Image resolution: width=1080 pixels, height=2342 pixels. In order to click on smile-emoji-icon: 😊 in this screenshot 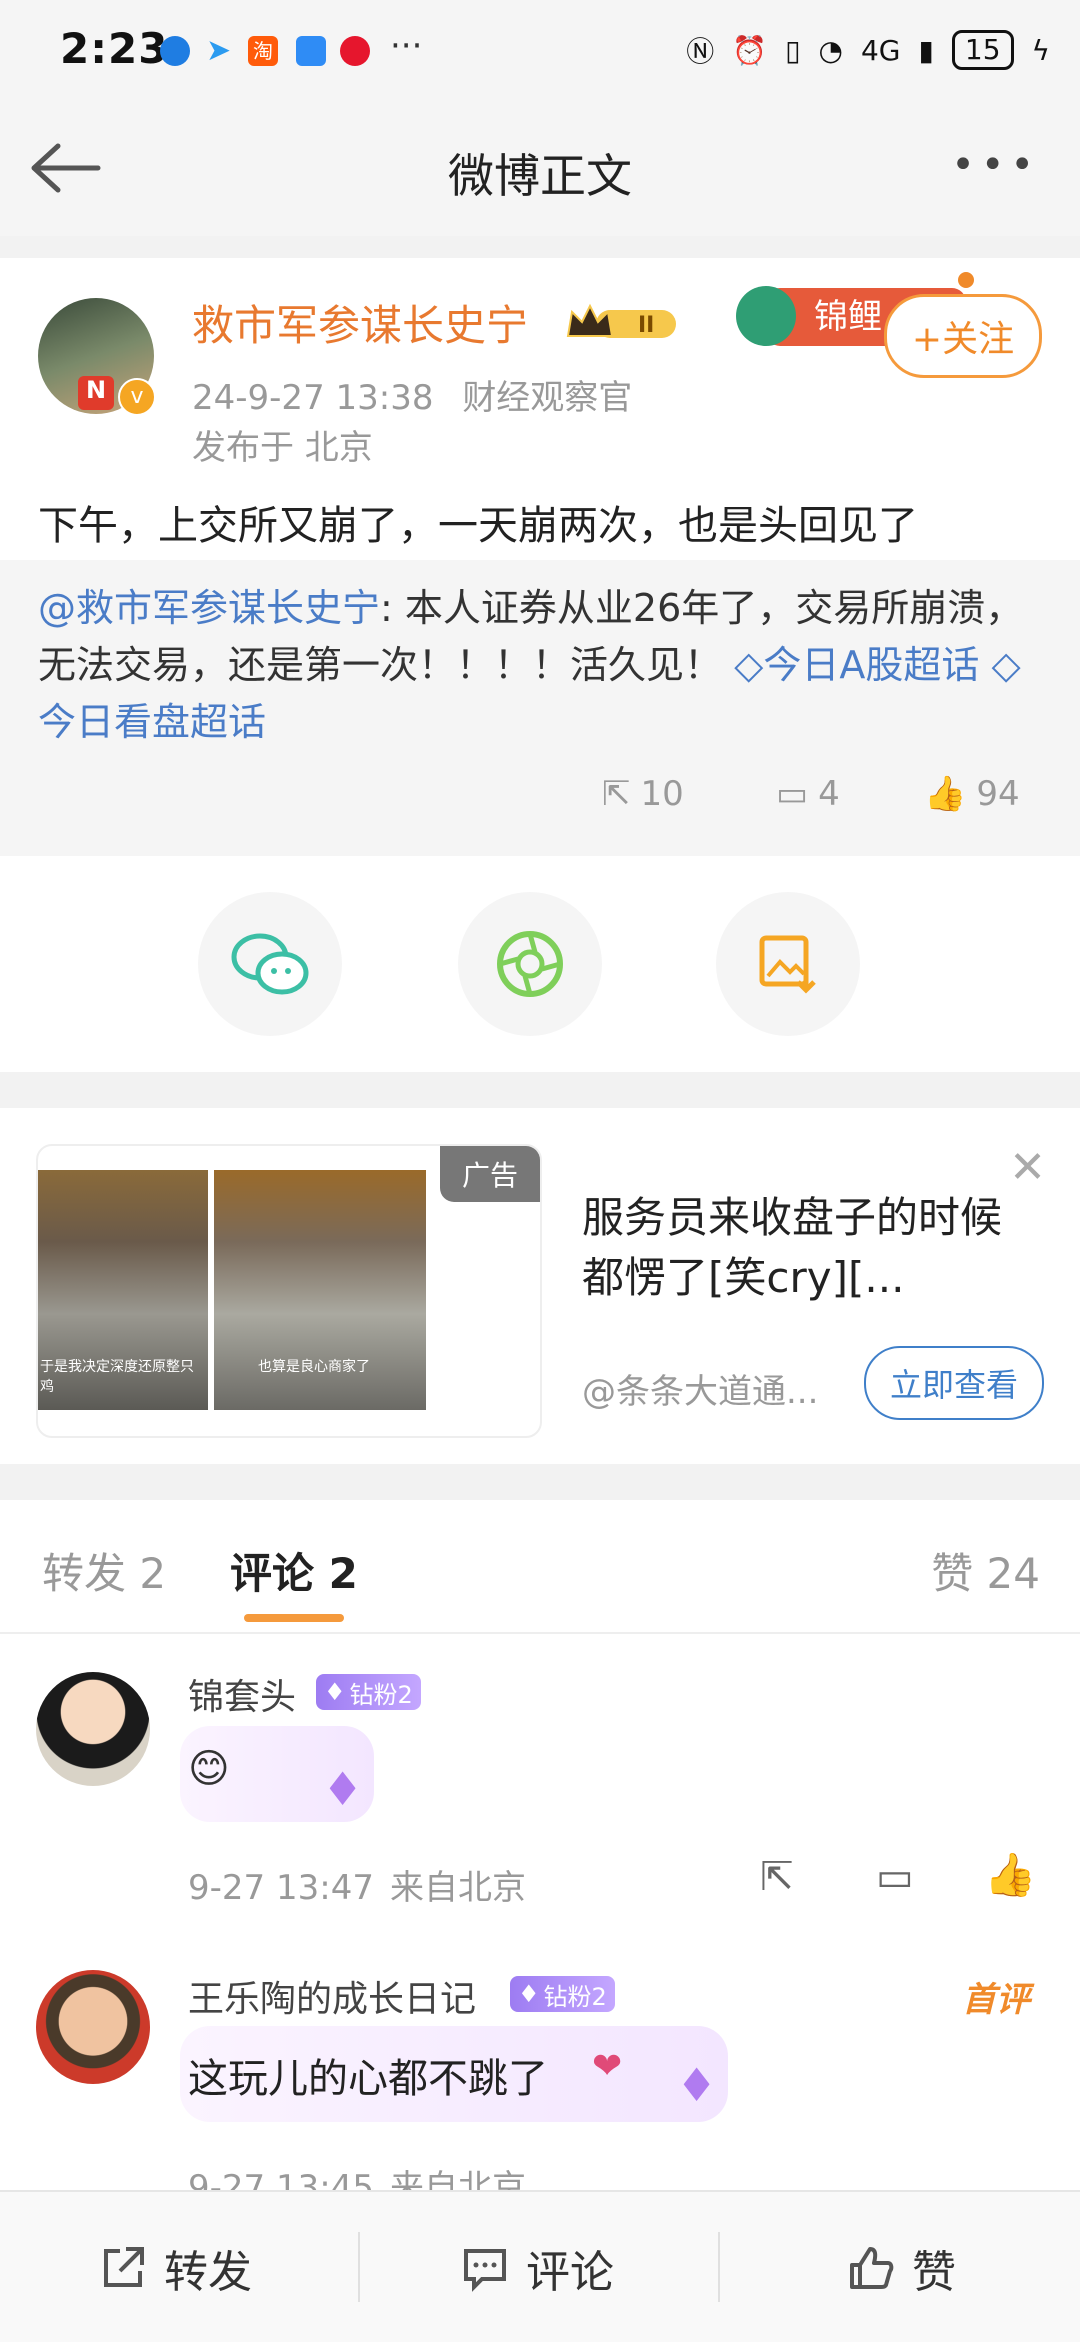, I will do `click(209, 1769)`.